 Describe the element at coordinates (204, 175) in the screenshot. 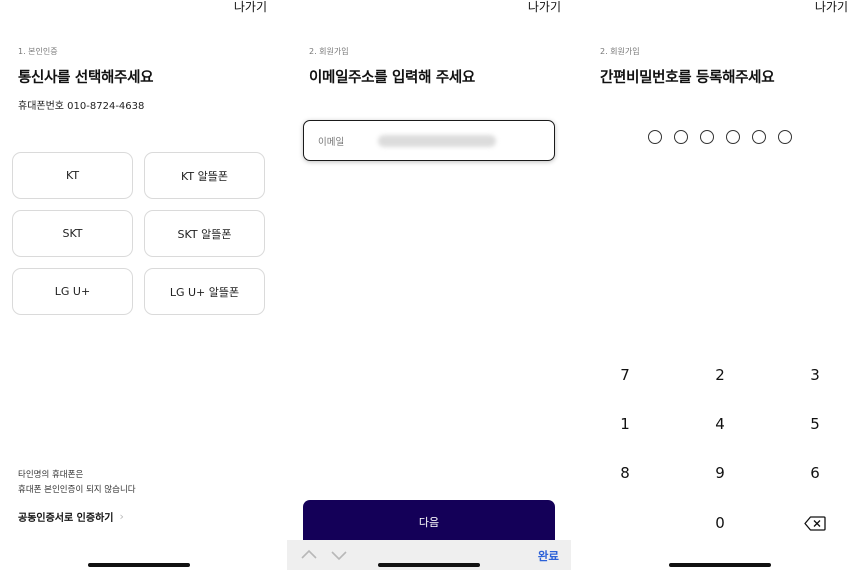

I see `carrier-button-kt-mvno: KT 알뜰폰` at that location.